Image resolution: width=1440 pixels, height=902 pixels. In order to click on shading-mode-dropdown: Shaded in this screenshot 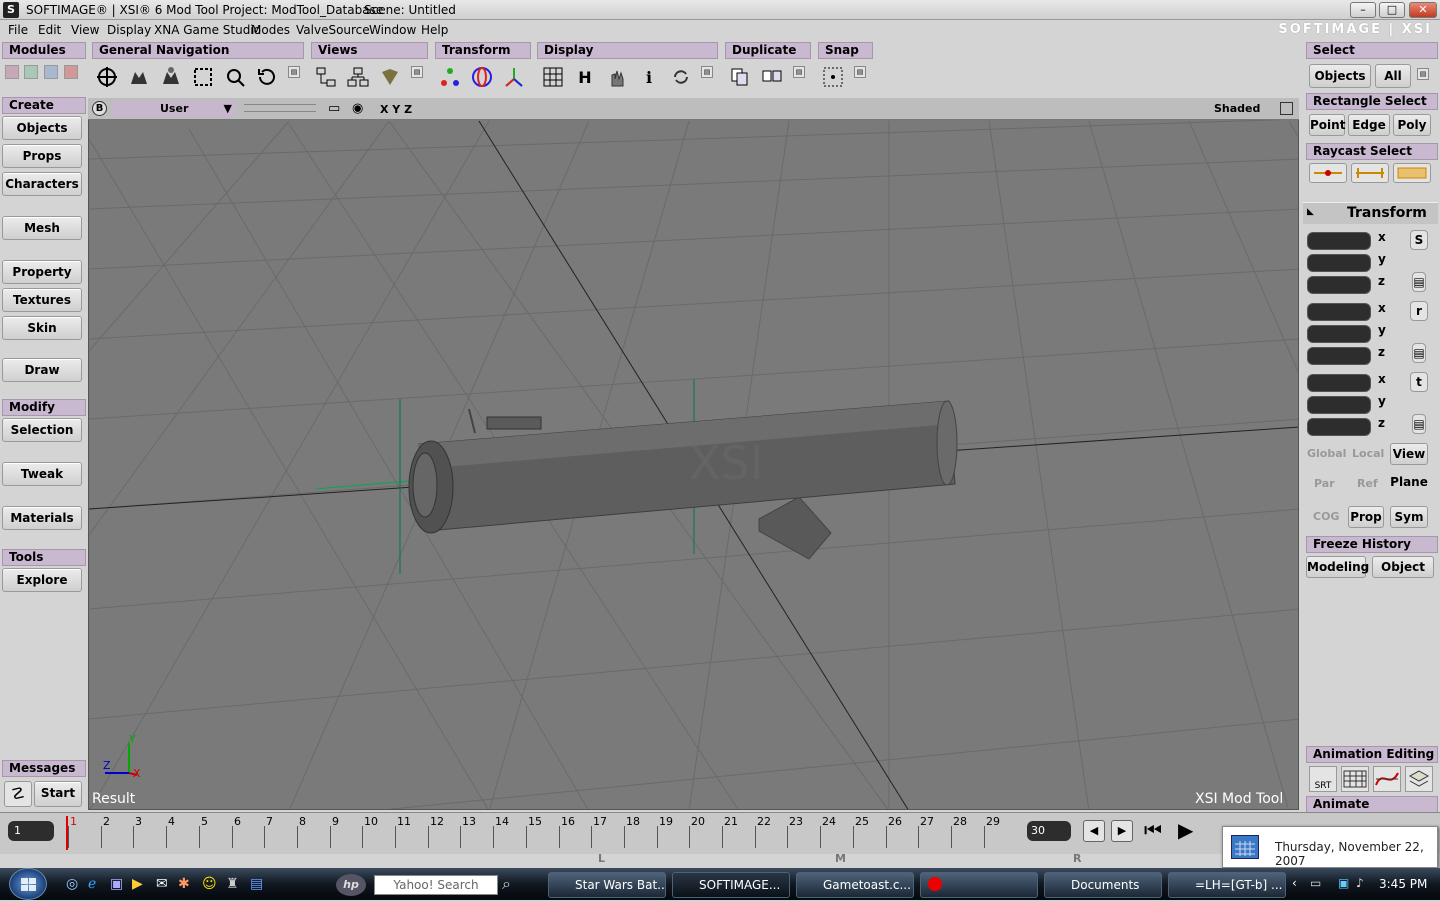, I will do `click(1237, 108)`.